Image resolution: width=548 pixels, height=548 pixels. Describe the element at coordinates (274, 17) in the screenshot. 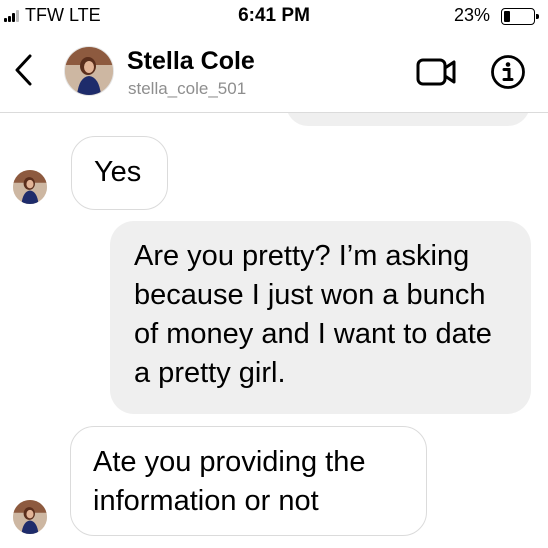

I see `status-bar: TFW LTE 6:41 PM 23%` at that location.